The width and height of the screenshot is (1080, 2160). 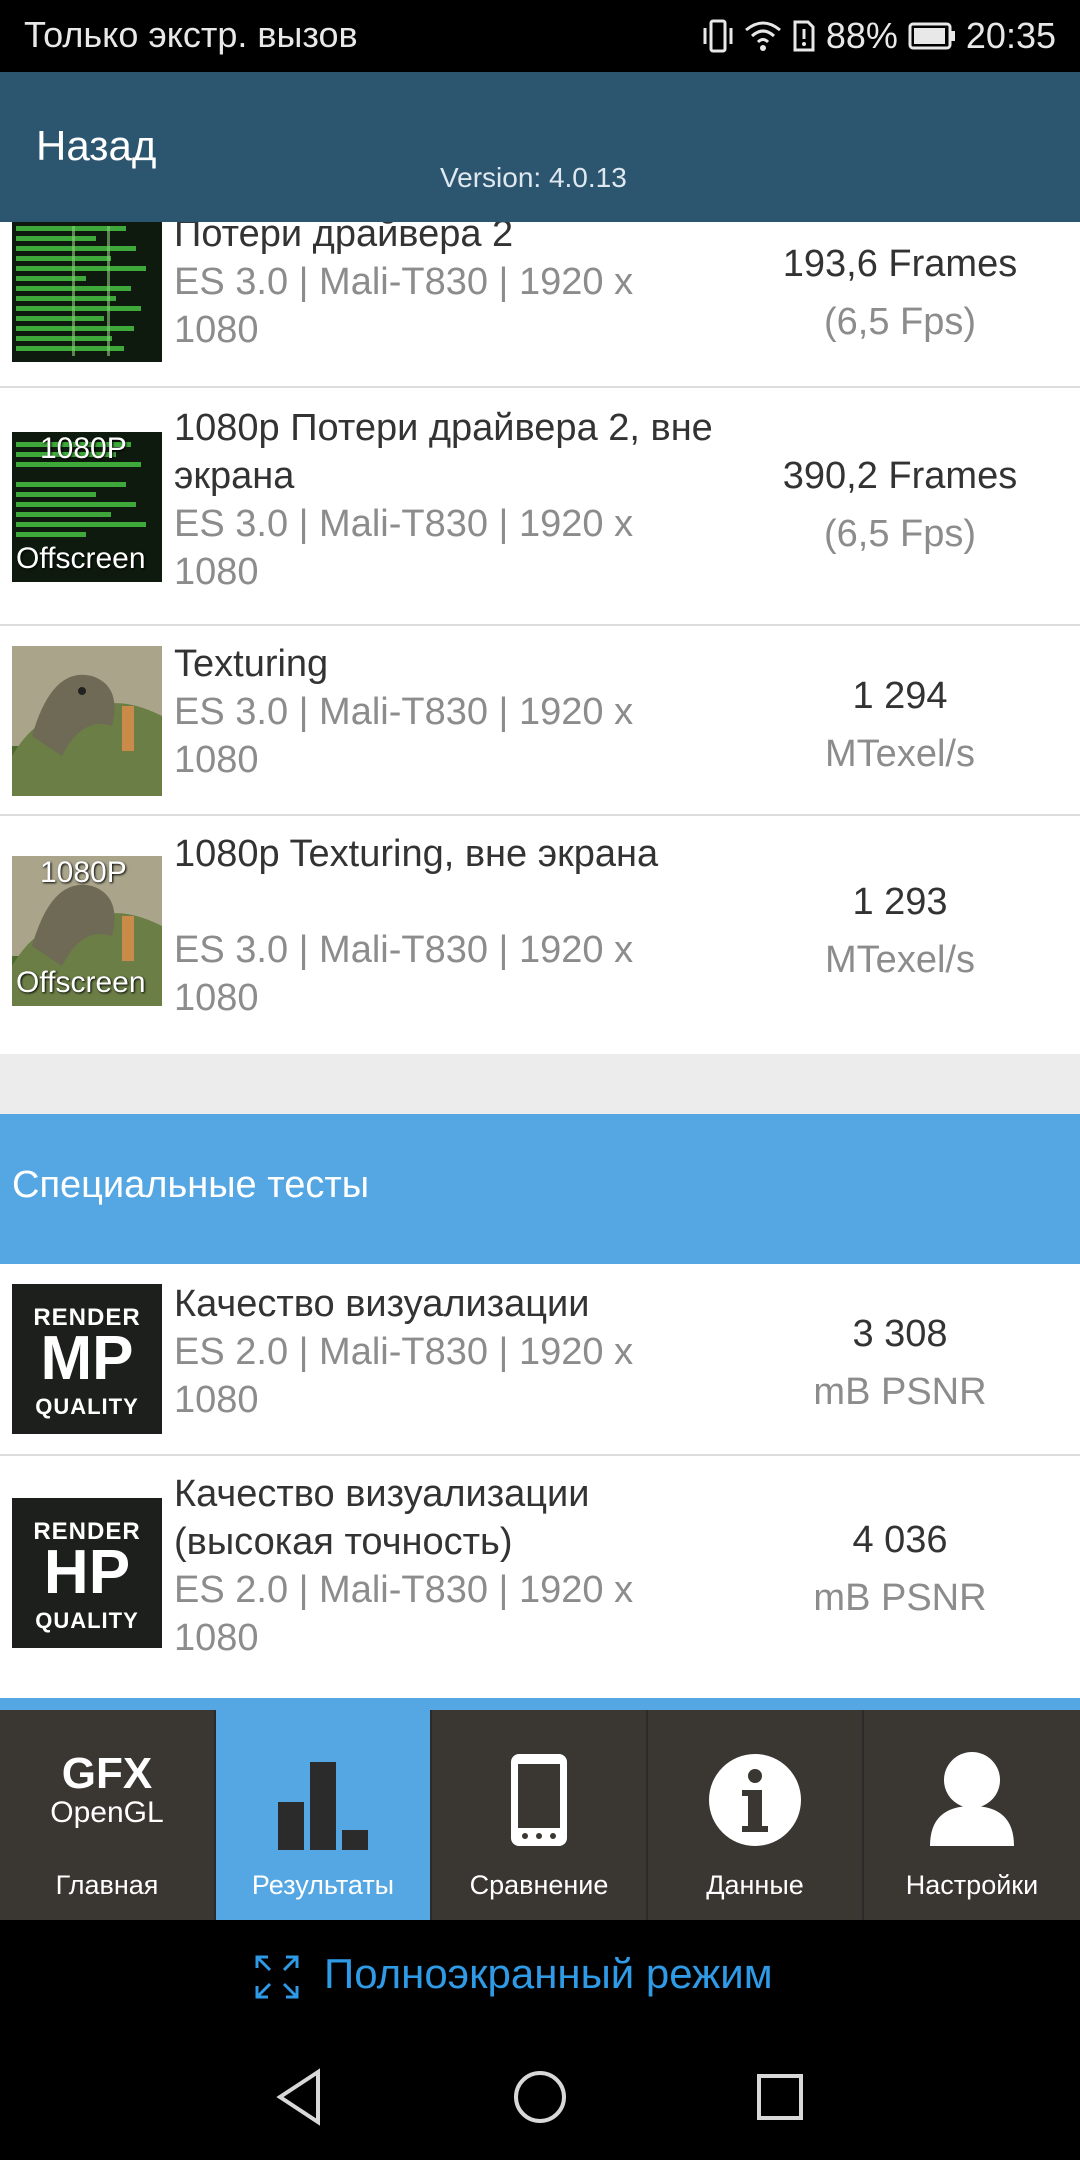 I want to click on clock: 20:35, so click(x=1010, y=35).